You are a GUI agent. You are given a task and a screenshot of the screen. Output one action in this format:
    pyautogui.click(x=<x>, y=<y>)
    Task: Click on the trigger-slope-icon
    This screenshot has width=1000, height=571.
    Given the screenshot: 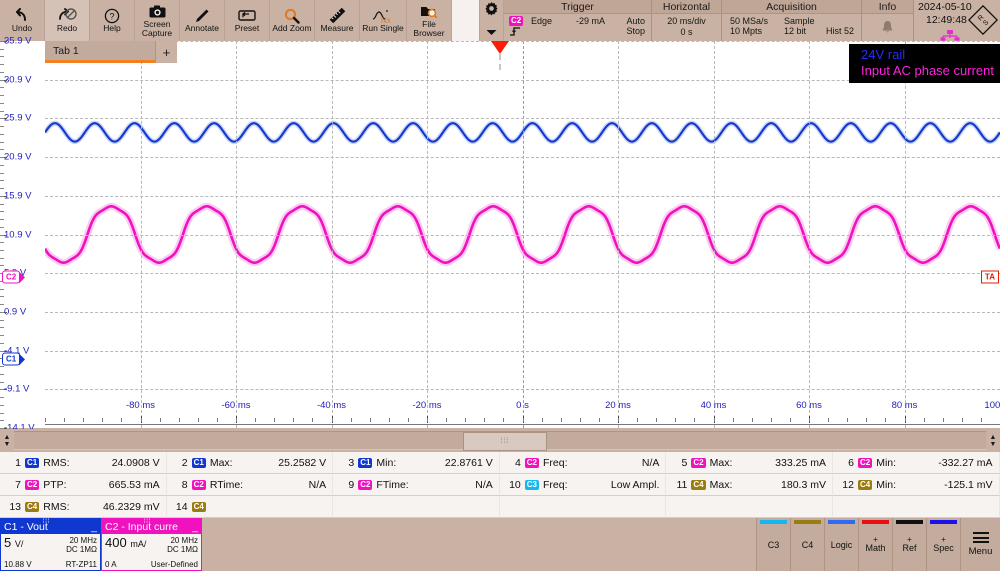 What is the action you would take?
    pyautogui.click(x=515, y=32)
    